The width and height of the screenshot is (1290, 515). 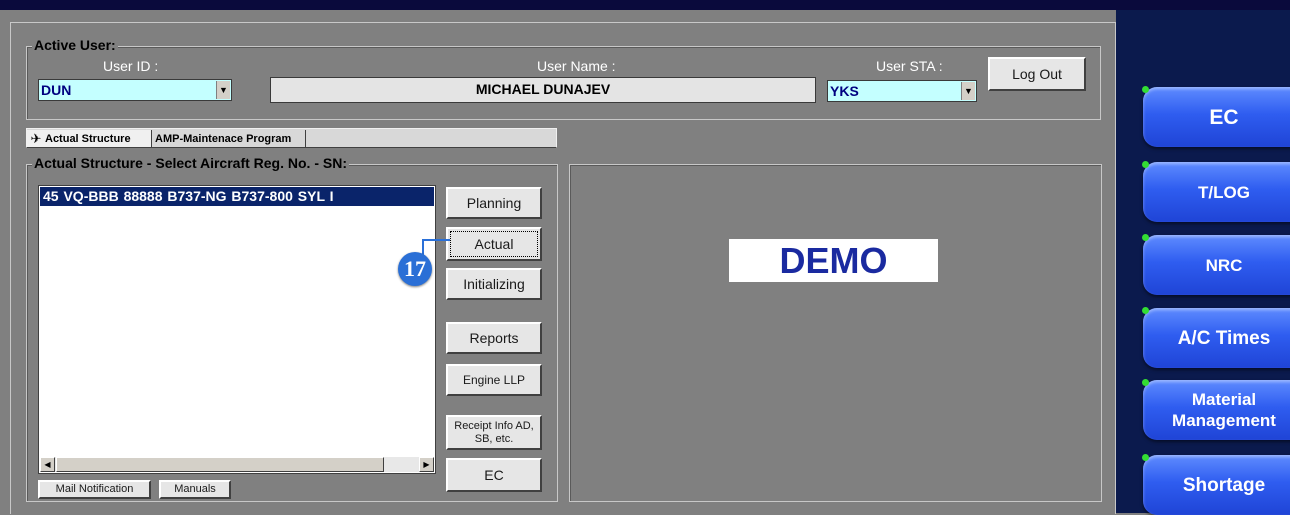 What do you see at coordinates (131, 66) in the screenshot?
I see `user-id-label: User ID :` at bounding box center [131, 66].